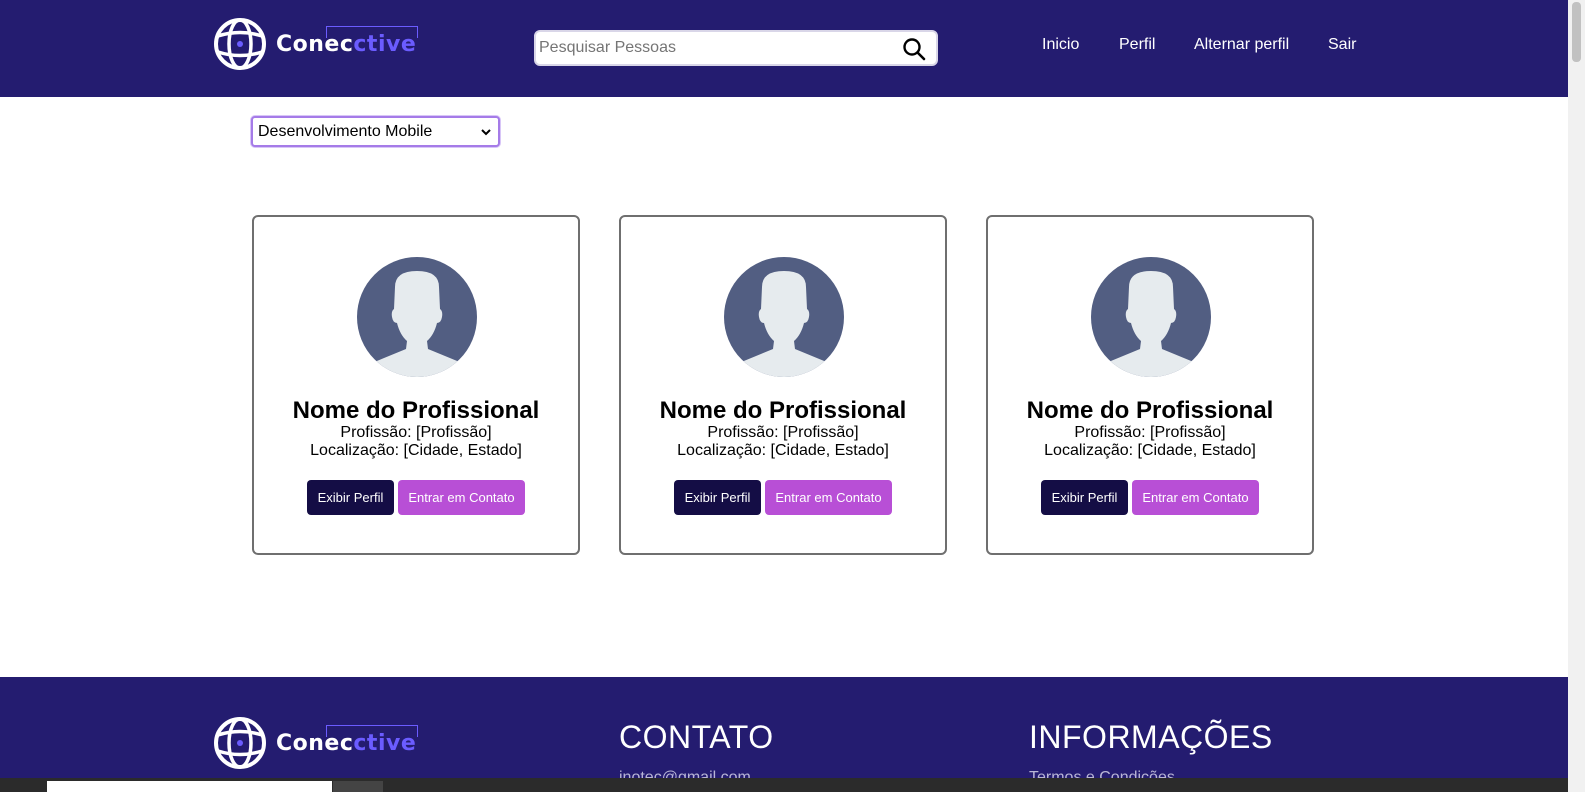  I want to click on main-nav: Inicio Perfil Alternar perfil Sair, so click(784, 47).